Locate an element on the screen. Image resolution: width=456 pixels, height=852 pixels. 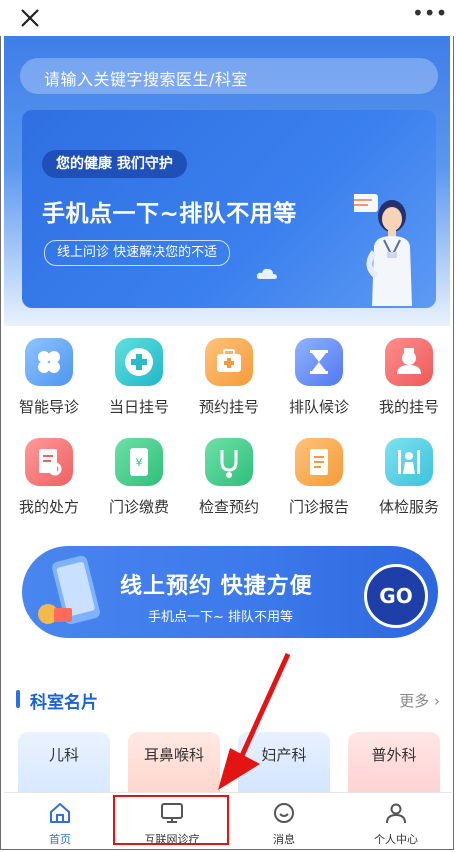
nurse-icon is located at coordinates (409, 362).